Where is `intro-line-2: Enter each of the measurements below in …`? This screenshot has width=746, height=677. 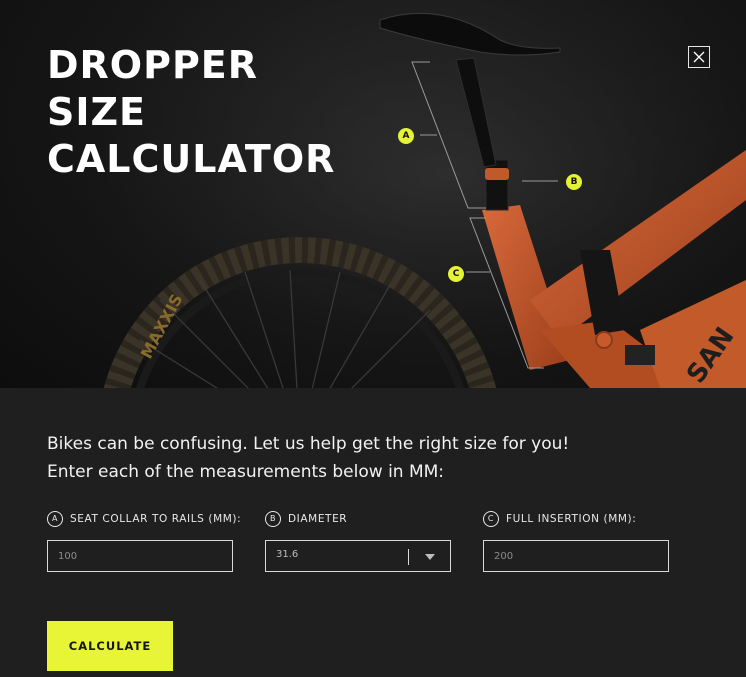 intro-line-2: Enter each of the measurements below in … is located at coordinates (246, 472).